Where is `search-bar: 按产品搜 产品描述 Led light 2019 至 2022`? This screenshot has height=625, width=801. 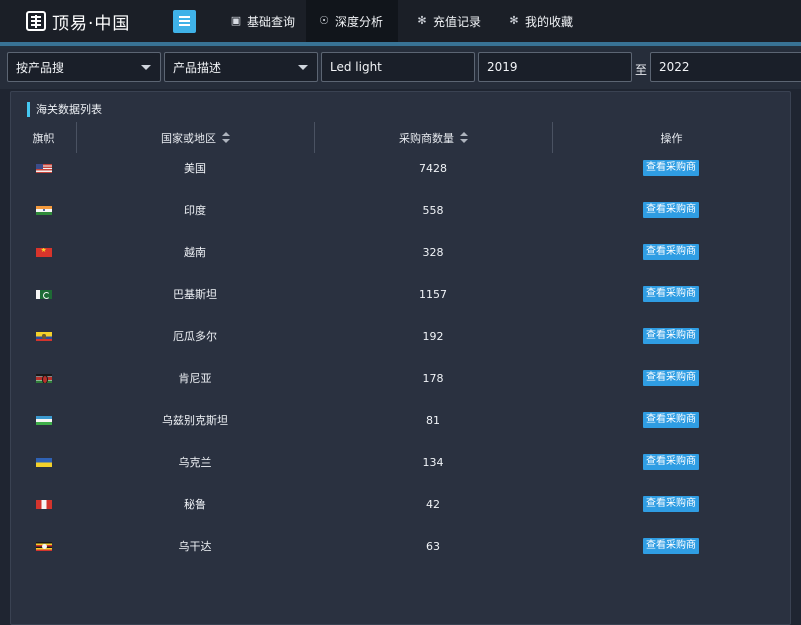
search-bar: 按产品搜 产品描述 Led light 2019 至 2022 is located at coordinates (400, 69).